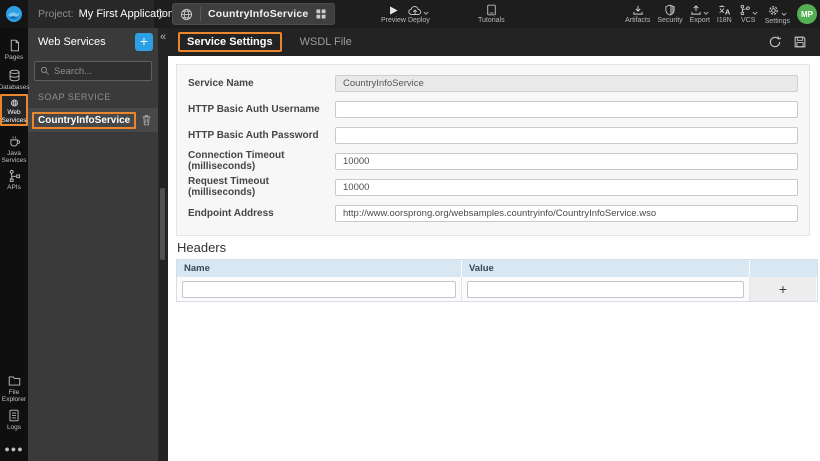 The width and height of the screenshot is (820, 461). I want to click on headers-table: Name Value +, so click(497, 280).